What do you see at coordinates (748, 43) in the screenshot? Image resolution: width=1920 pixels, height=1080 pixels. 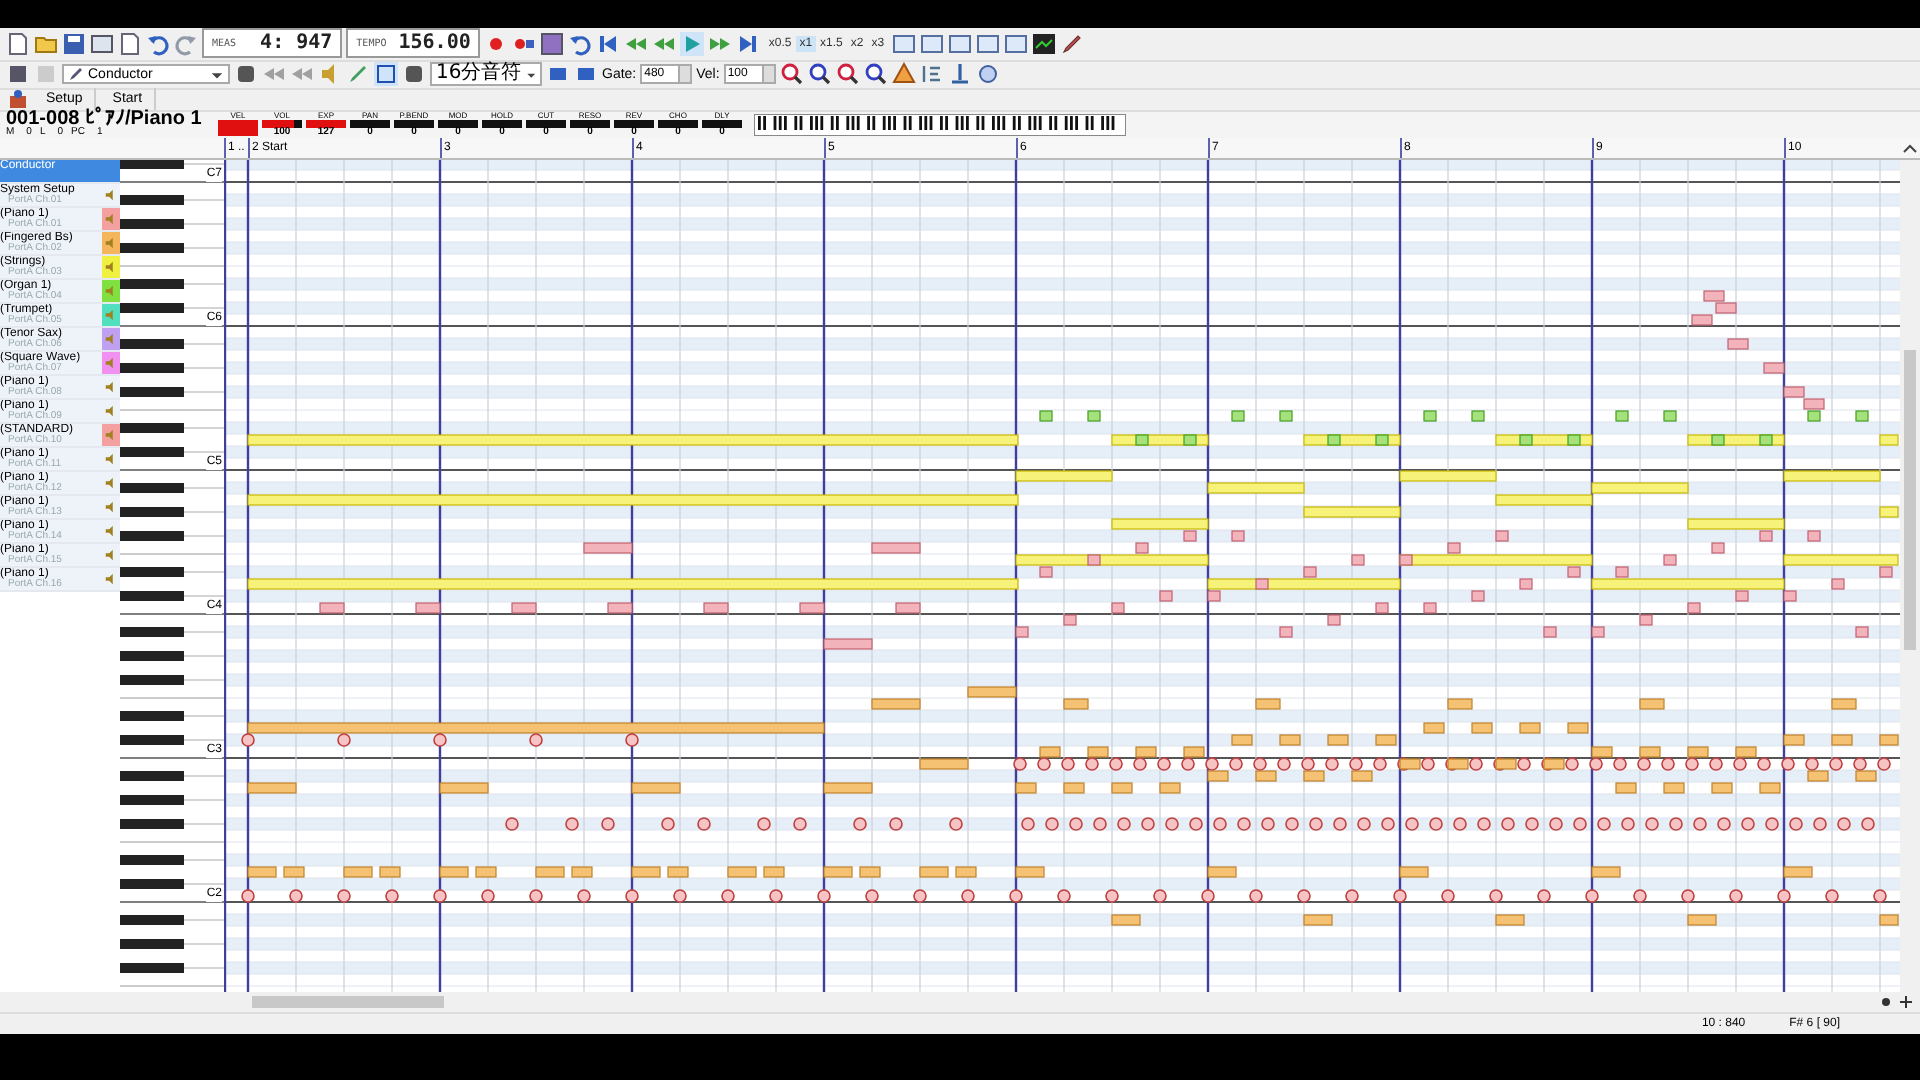 I see `skip-forward-icon` at bounding box center [748, 43].